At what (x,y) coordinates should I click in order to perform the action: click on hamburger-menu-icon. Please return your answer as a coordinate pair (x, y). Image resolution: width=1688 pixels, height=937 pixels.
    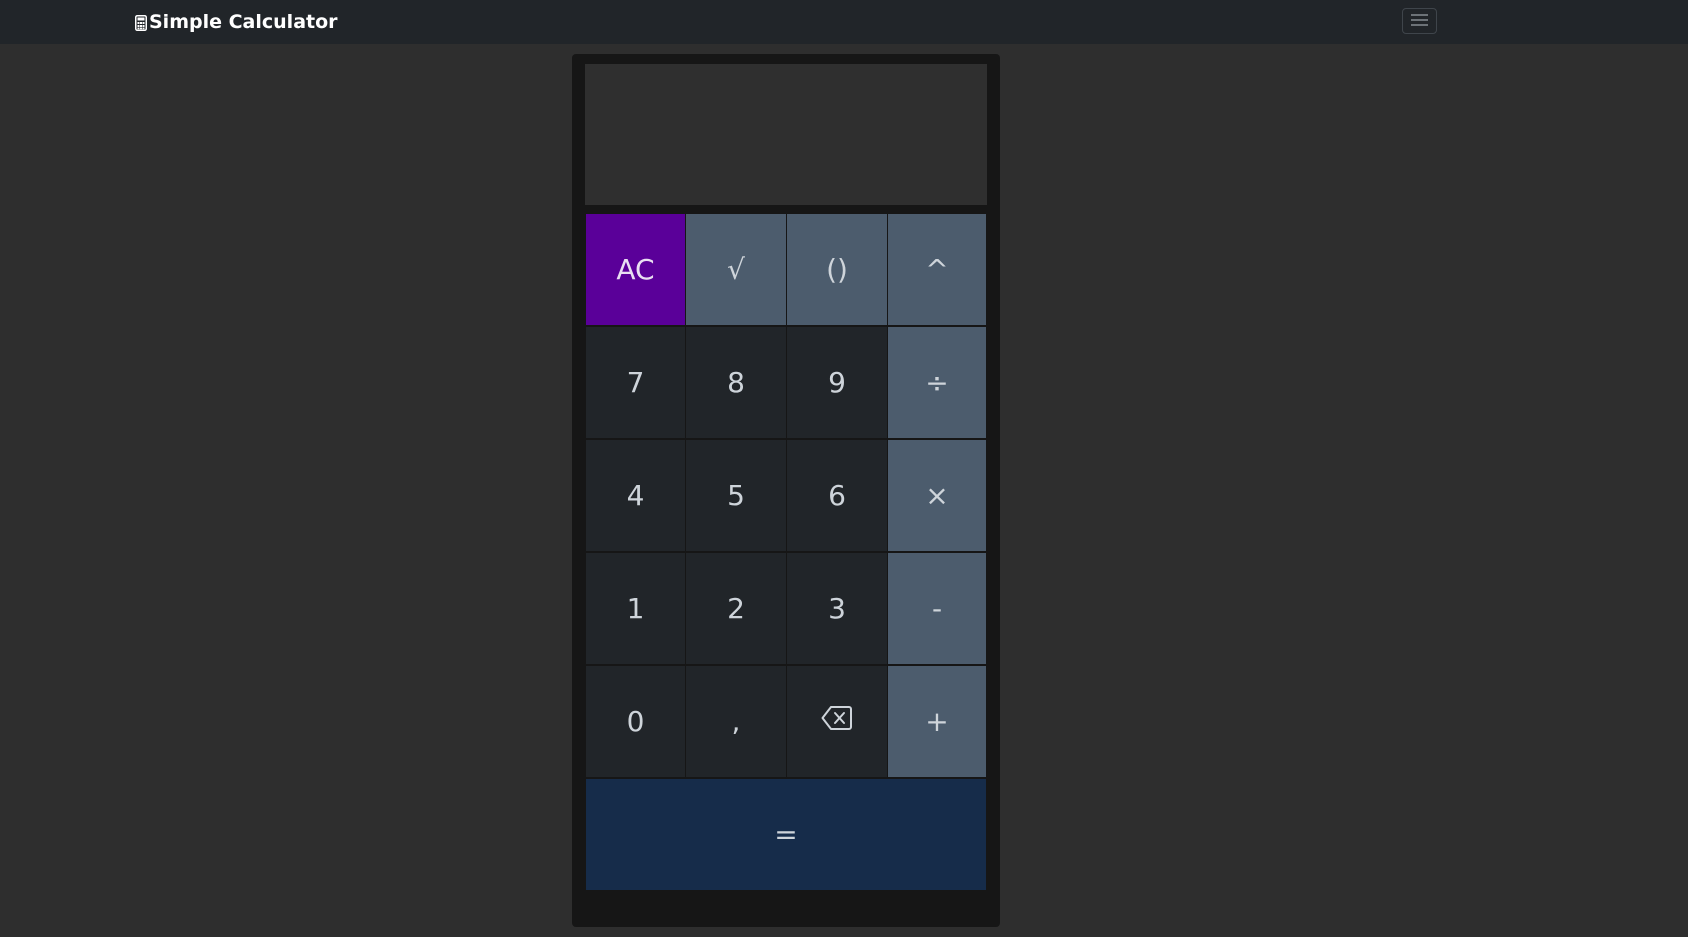
    Looking at the image, I should click on (1419, 21).